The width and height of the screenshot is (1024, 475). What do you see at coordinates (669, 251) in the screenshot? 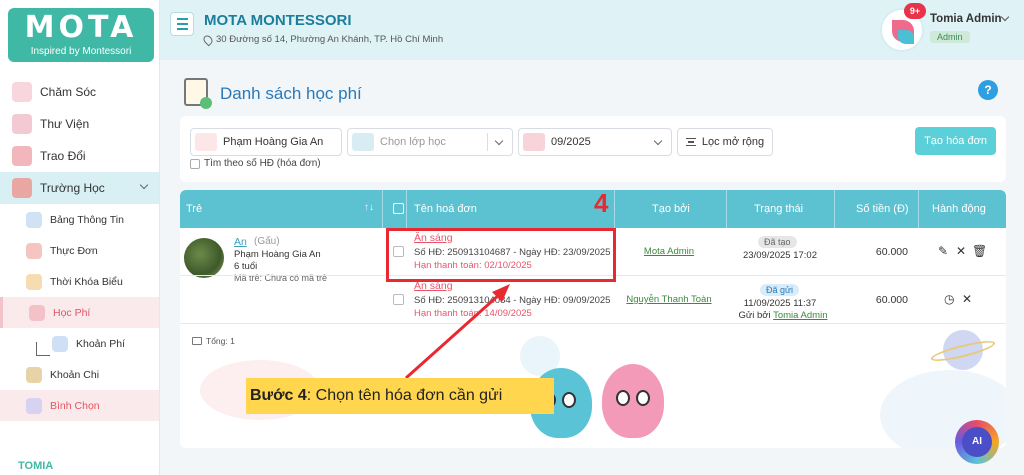
I see `created-by-link: Mota Admin` at bounding box center [669, 251].